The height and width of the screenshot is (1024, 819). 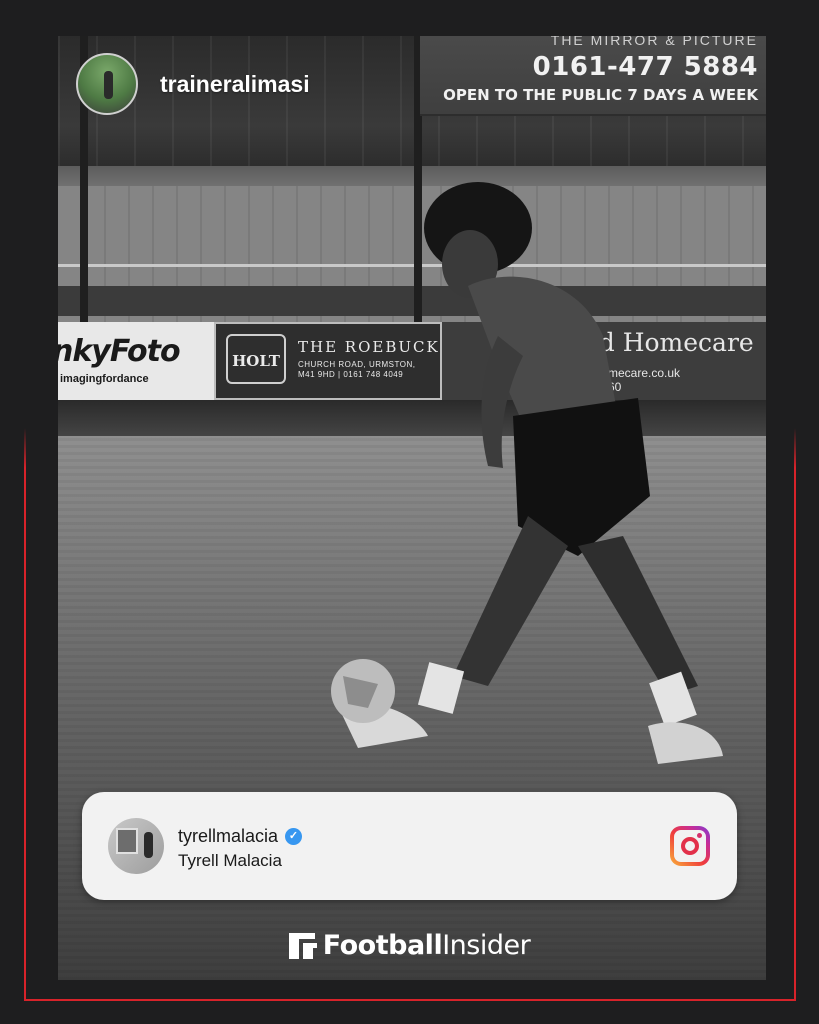 I want to click on account-username: tyrellmalacia, so click(x=228, y=836).